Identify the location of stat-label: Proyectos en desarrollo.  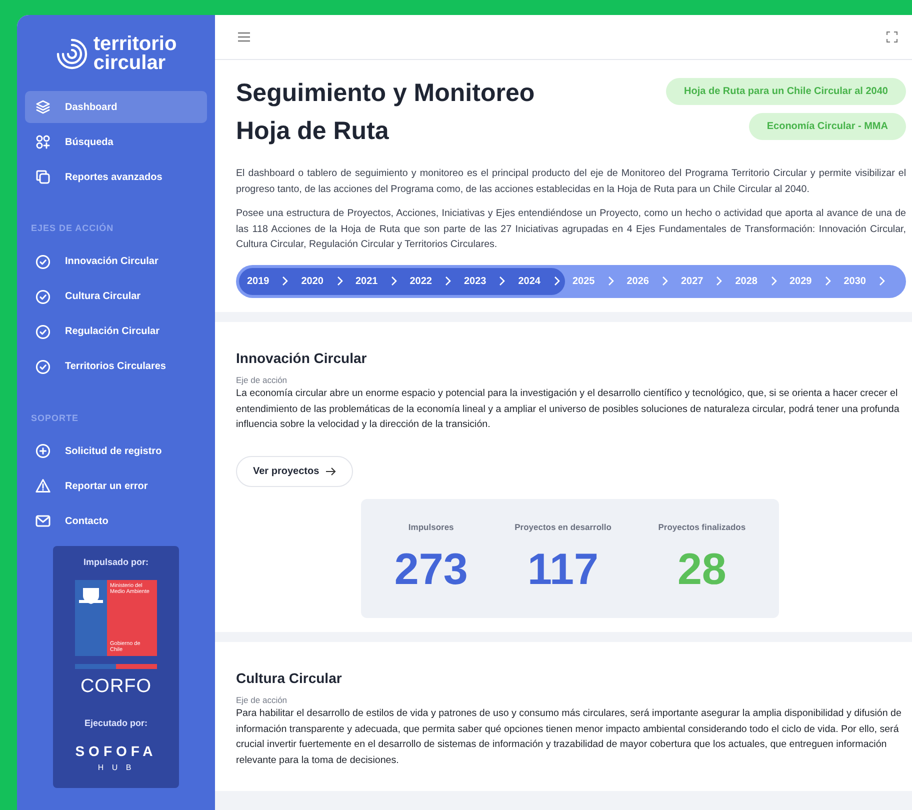
(563, 527).